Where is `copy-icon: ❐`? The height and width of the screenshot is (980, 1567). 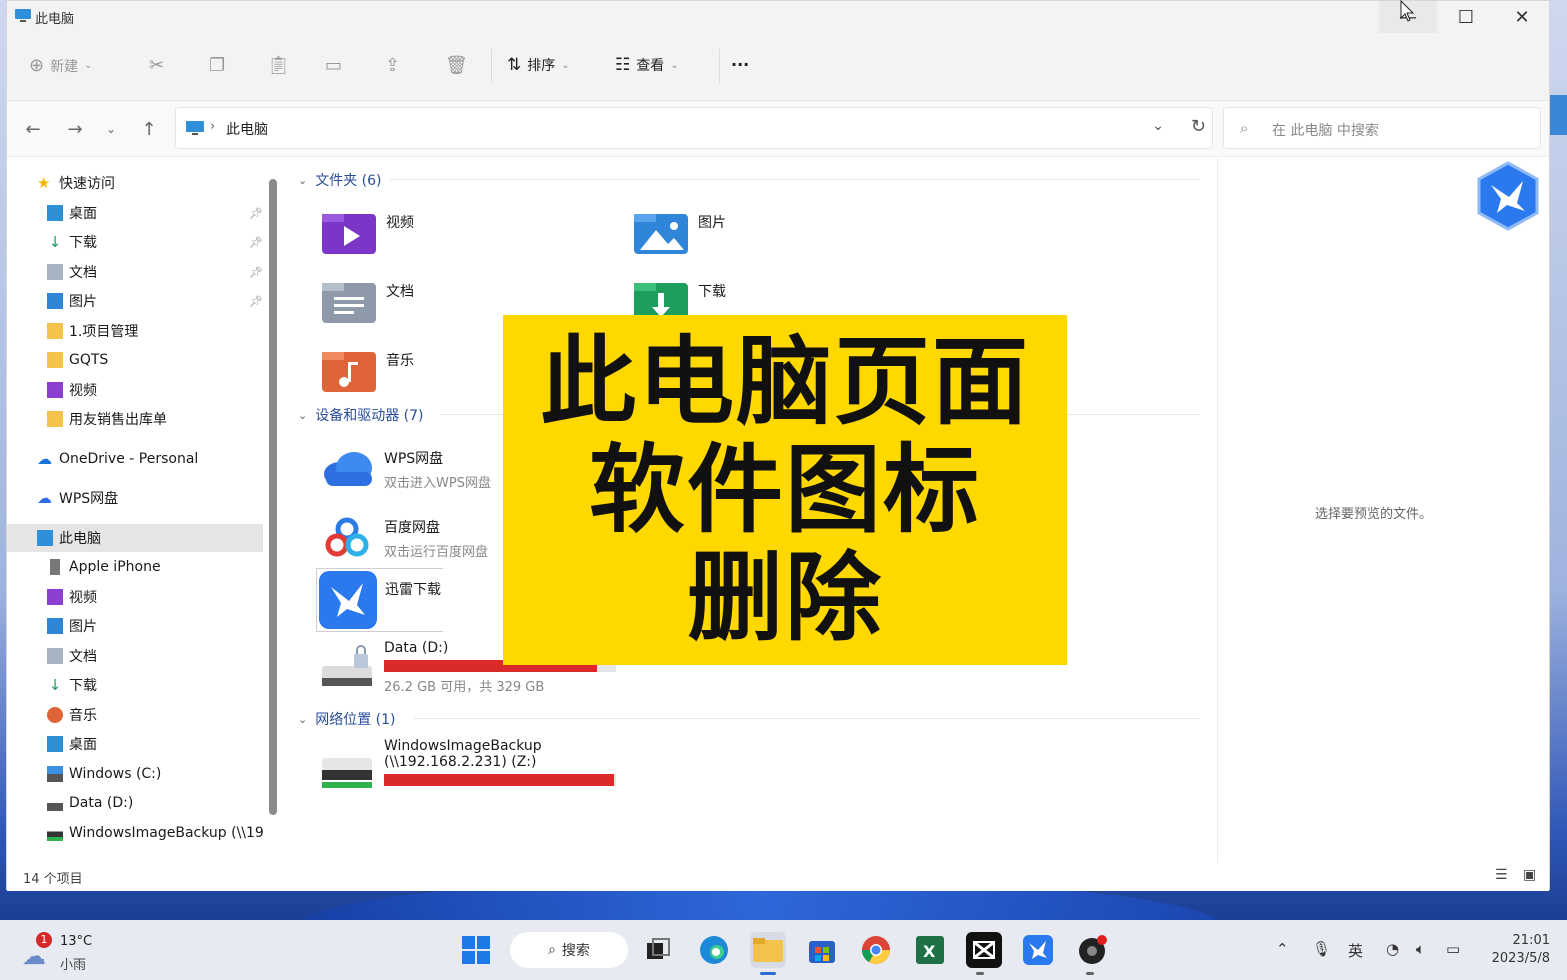 copy-icon: ❐ is located at coordinates (217, 65).